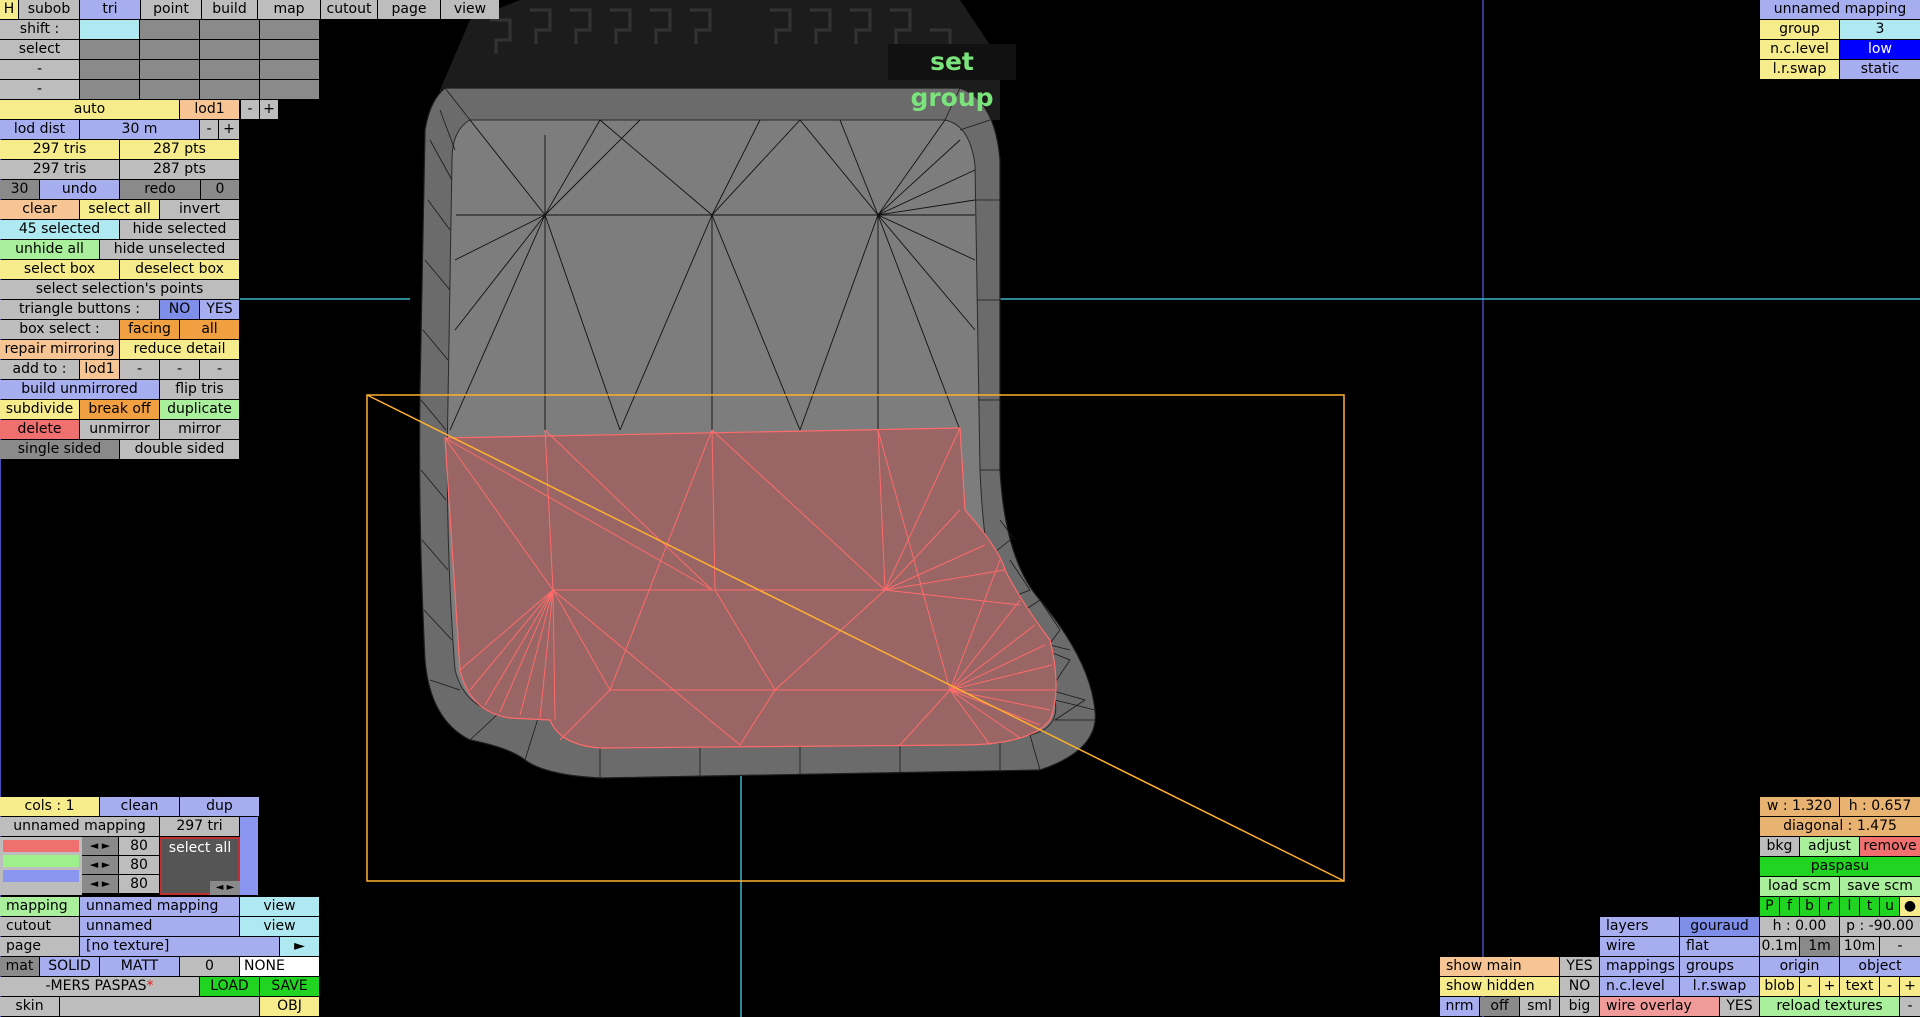  I want to click on page-arrow-button: ►, so click(299, 946).